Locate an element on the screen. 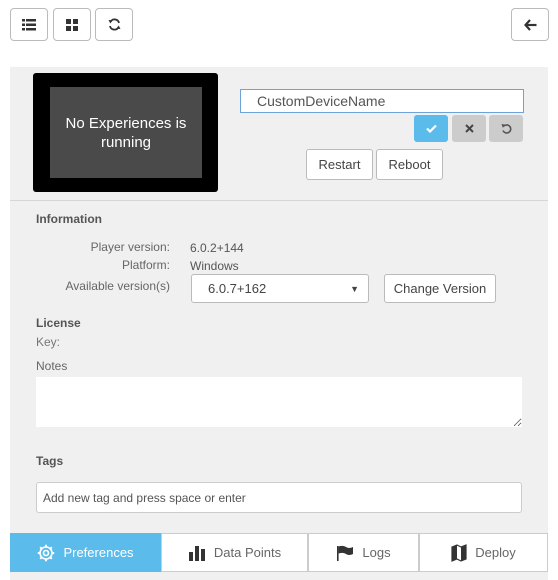  version-select-value: 6.0.7+162 is located at coordinates (237, 288).